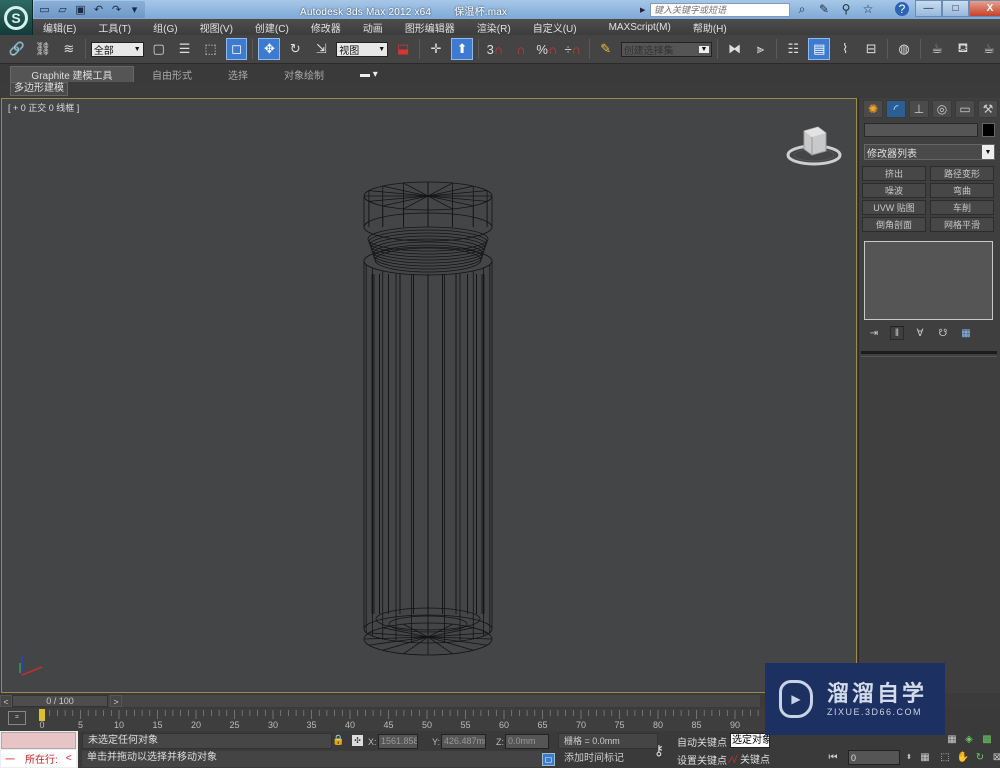 This screenshot has height=768, width=1000. What do you see at coordinates (645, 10) in the screenshot?
I see `expand-arrow-icon: ▶` at bounding box center [645, 10].